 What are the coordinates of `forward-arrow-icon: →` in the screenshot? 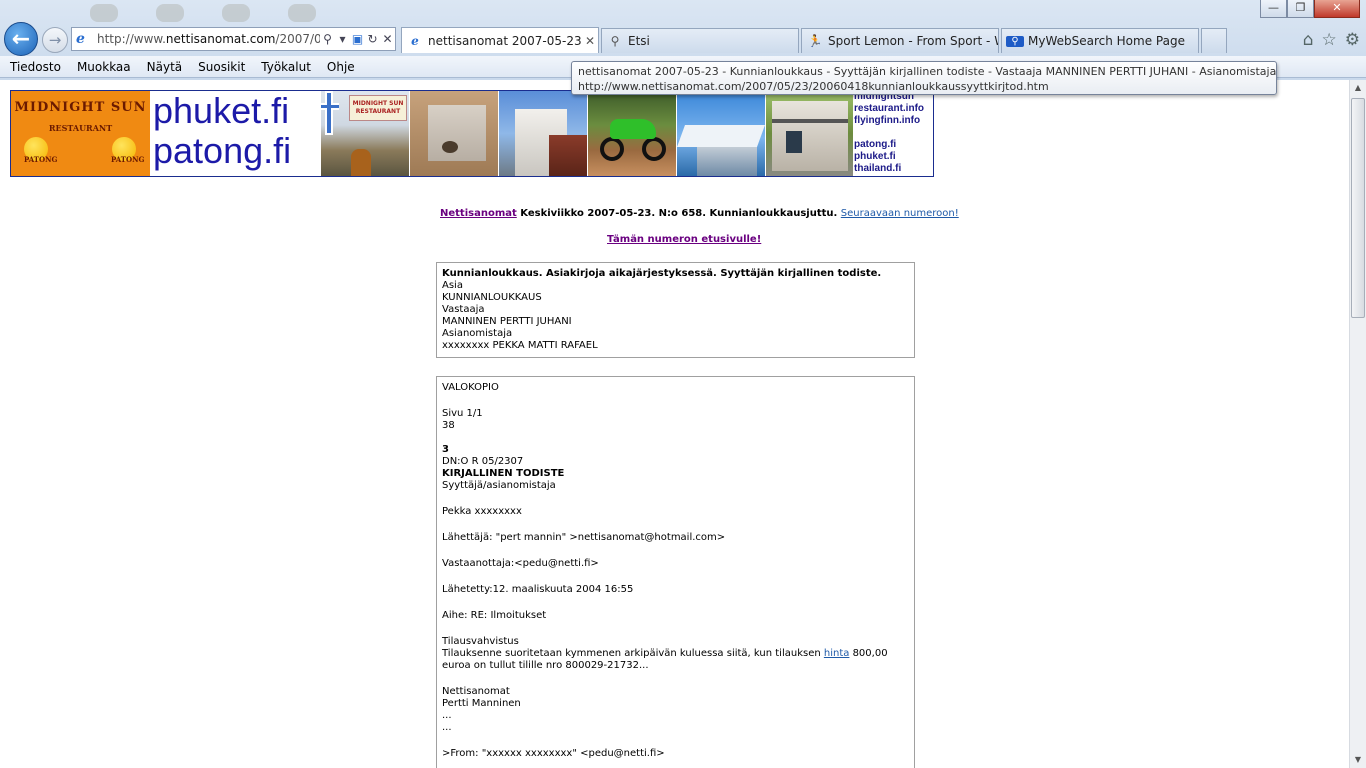 It's located at (55, 40).